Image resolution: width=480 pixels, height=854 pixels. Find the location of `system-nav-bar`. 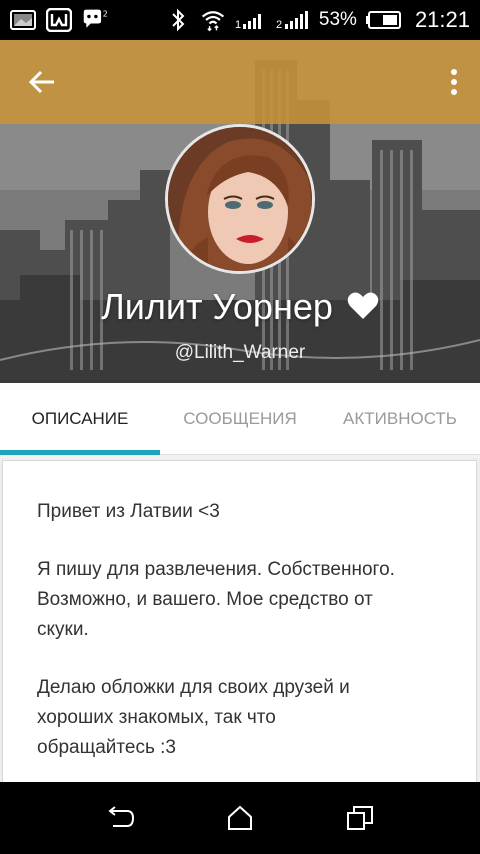

system-nav-bar is located at coordinates (240, 818).